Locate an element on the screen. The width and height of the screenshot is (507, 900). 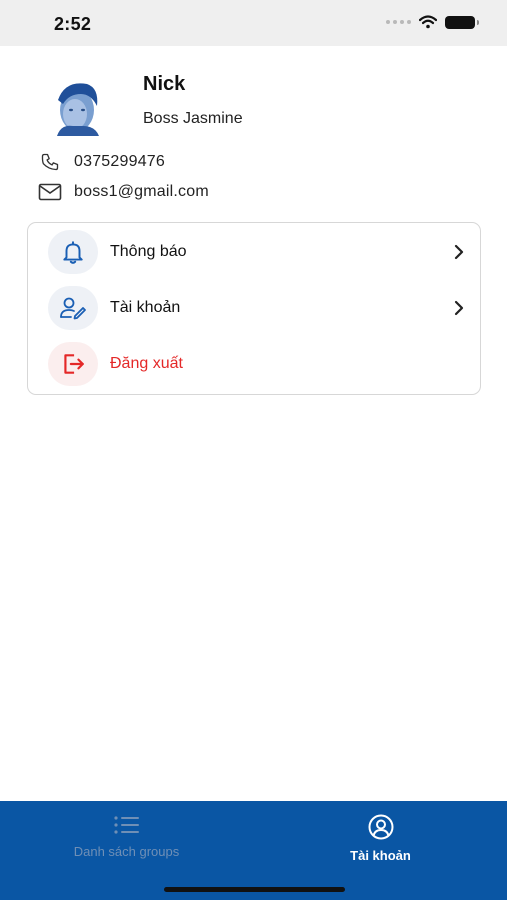
email-row: boss1@gmail.com is located at coordinates (123, 192).